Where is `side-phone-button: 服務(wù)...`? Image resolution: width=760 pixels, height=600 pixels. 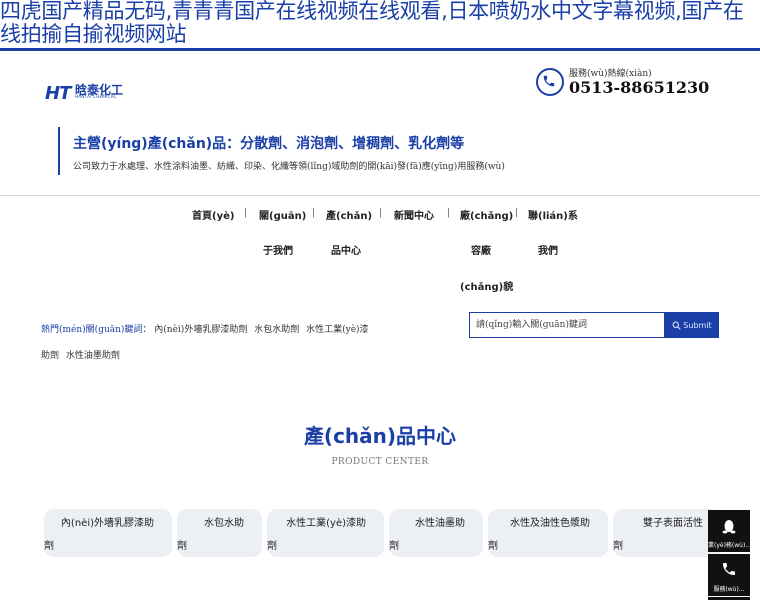 side-phone-button: 服務(wù)... is located at coordinates (729, 575).